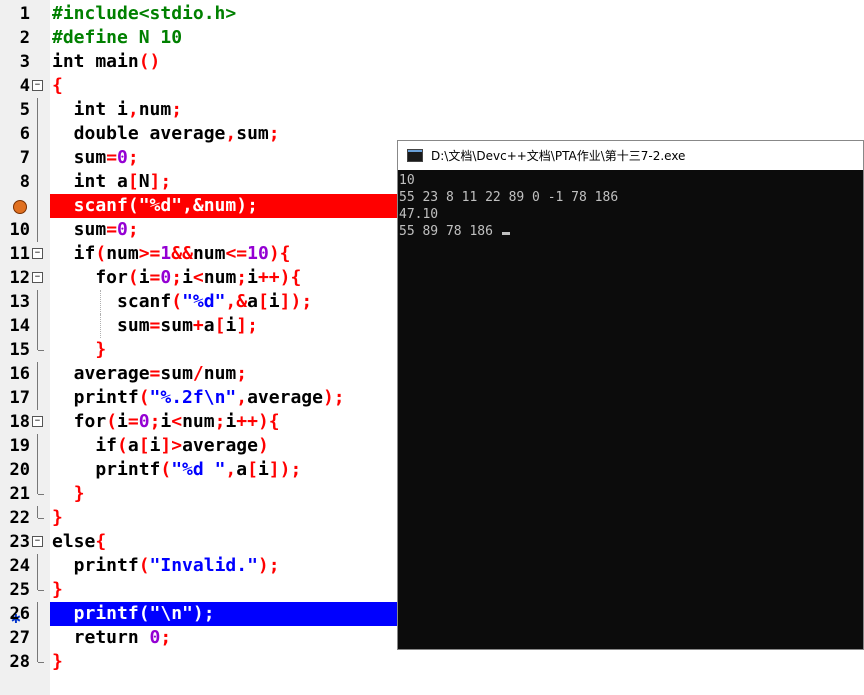  What do you see at coordinates (15, 254) in the screenshot?
I see `line-number: 11` at bounding box center [15, 254].